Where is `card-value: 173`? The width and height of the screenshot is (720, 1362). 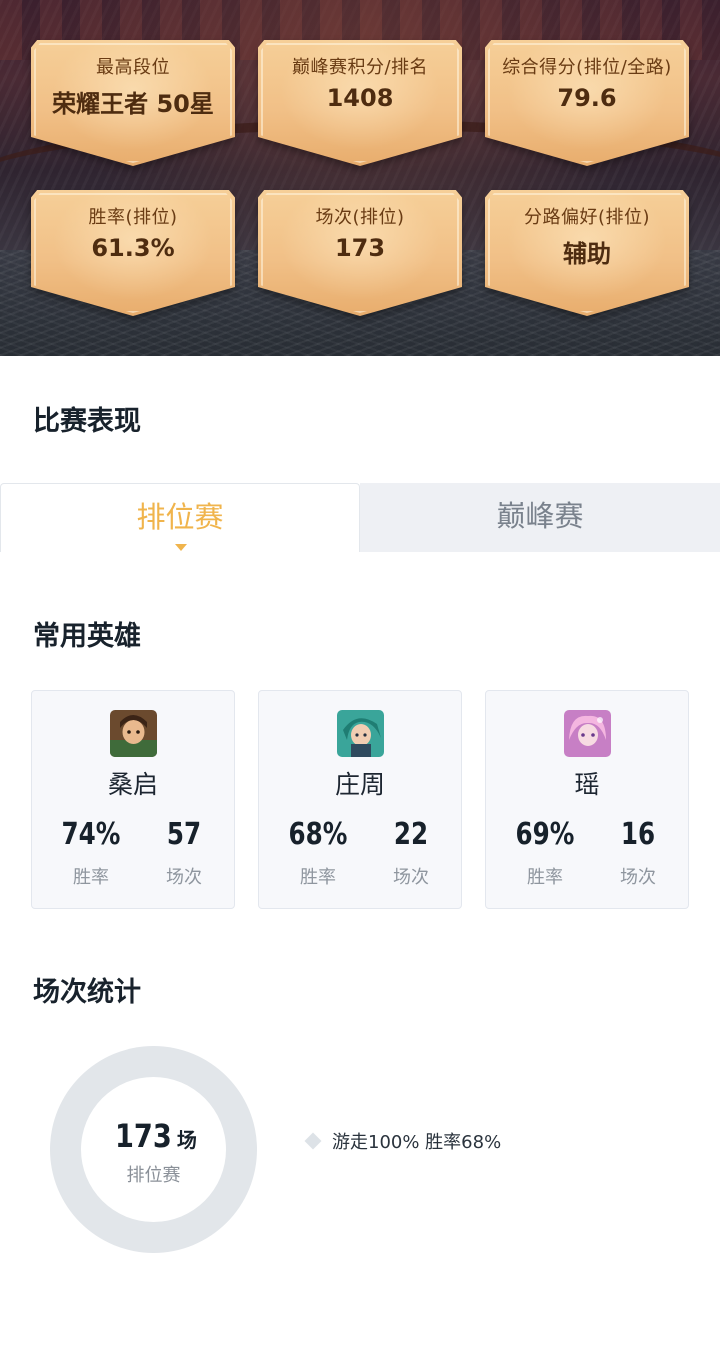
card-value: 173 is located at coordinates (360, 248).